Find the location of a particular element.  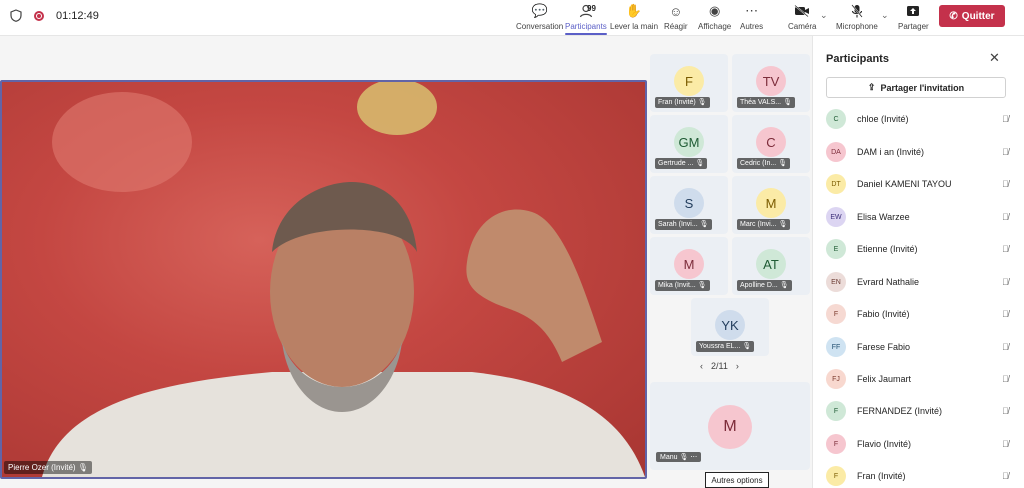

toolbar-share: Partager is located at coordinates (913, 16).